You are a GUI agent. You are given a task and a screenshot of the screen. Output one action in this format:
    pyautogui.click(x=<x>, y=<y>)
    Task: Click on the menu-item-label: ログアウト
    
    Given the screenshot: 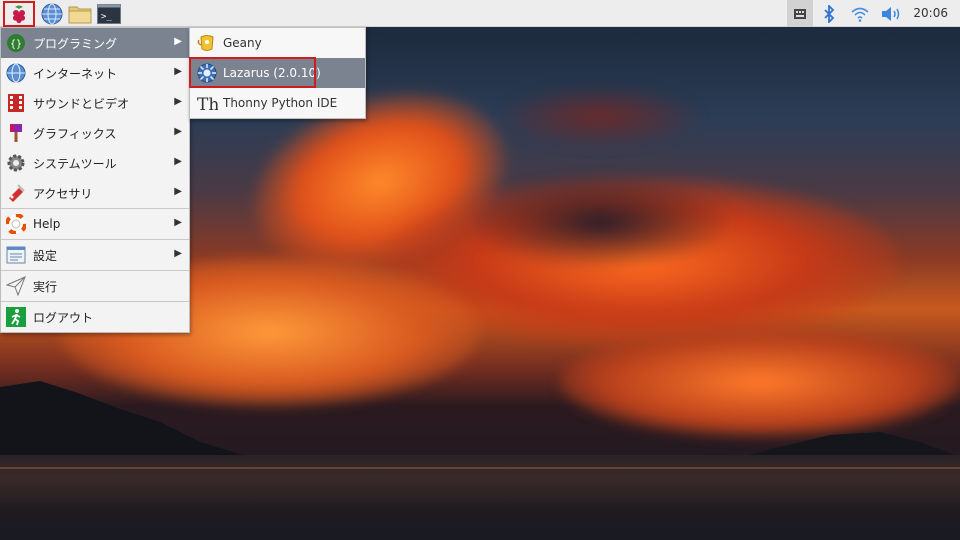 What is the action you would take?
    pyautogui.click(x=63, y=317)
    